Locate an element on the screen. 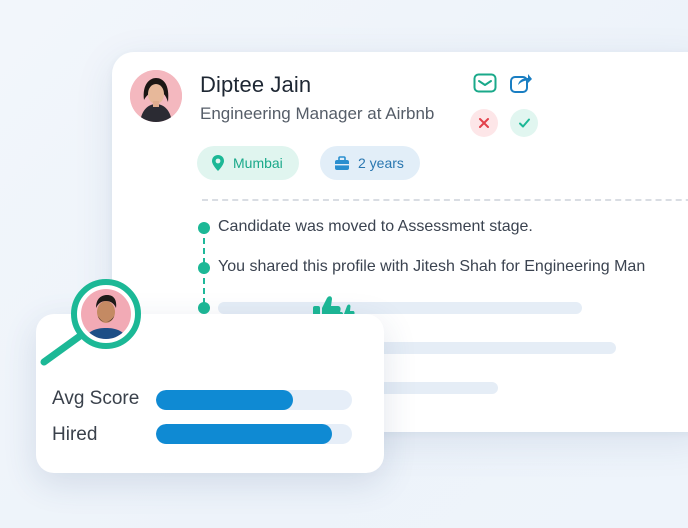 This screenshot has width=688, height=528. check-icon is located at coordinates (524, 123).